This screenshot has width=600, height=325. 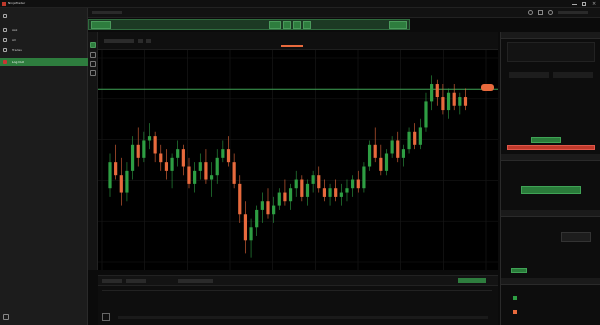 What do you see at coordinates (101, 25) in the screenshot?
I see `chart-tab` at bounding box center [101, 25].